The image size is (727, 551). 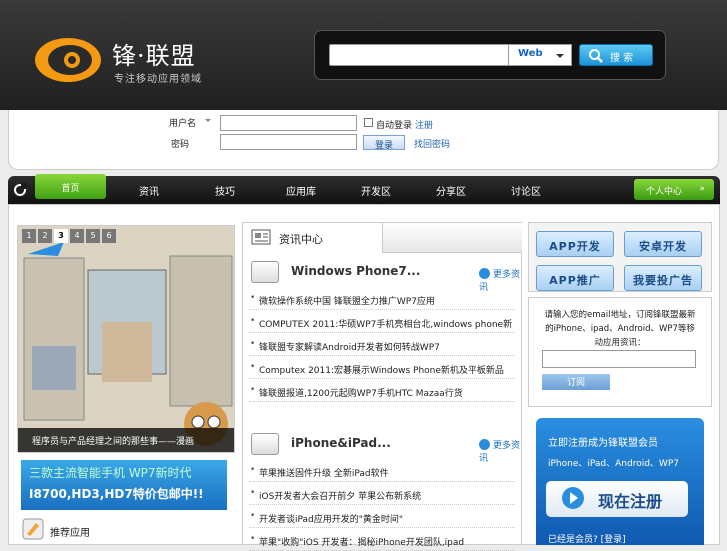 What do you see at coordinates (110, 473) in the screenshot?
I see `banner-line1: 三款主流智能手机 WP7新时代` at bounding box center [110, 473].